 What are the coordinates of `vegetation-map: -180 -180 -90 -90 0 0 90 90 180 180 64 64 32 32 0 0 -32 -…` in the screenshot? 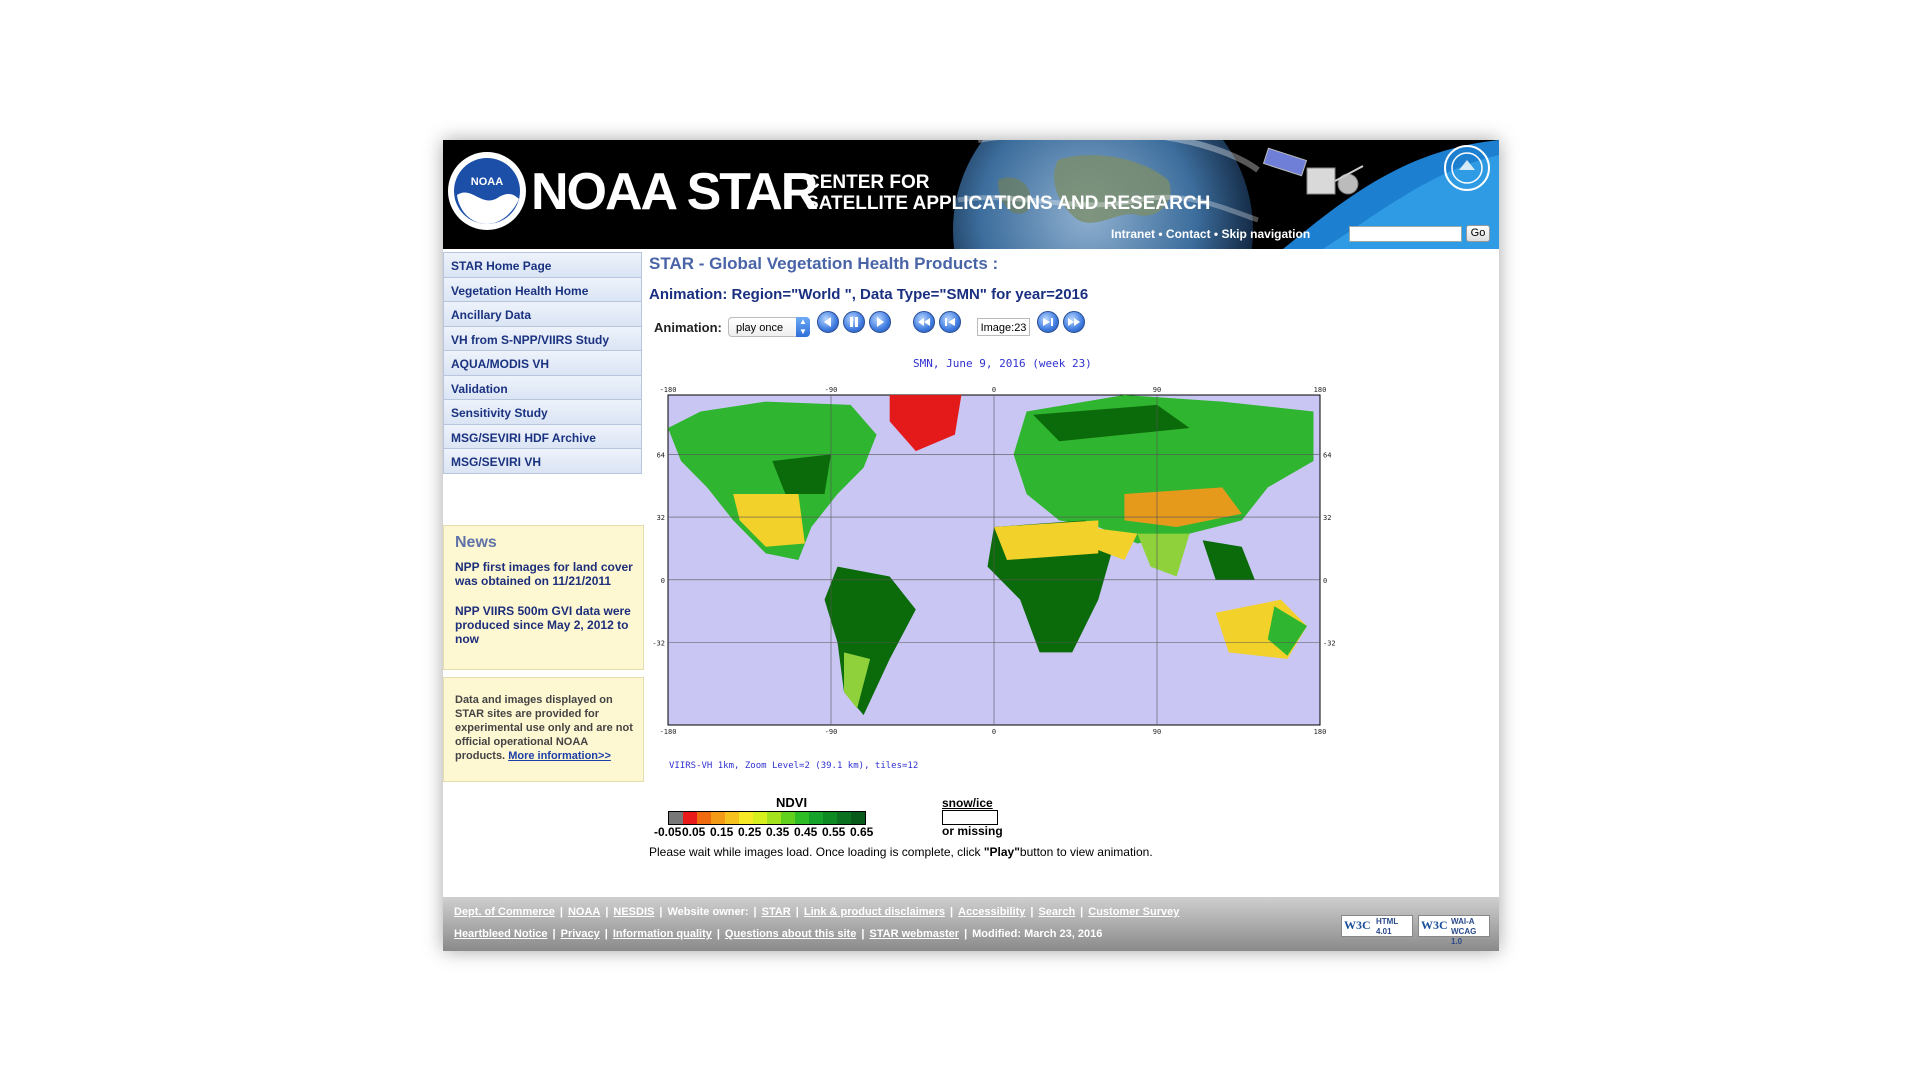 It's located at (994, 561).